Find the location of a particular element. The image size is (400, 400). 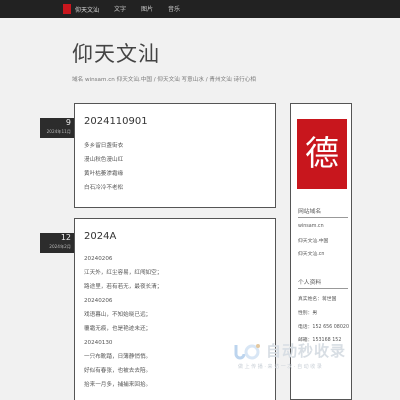

nav-link-images: 图片 is located at coordinates (147, 8).